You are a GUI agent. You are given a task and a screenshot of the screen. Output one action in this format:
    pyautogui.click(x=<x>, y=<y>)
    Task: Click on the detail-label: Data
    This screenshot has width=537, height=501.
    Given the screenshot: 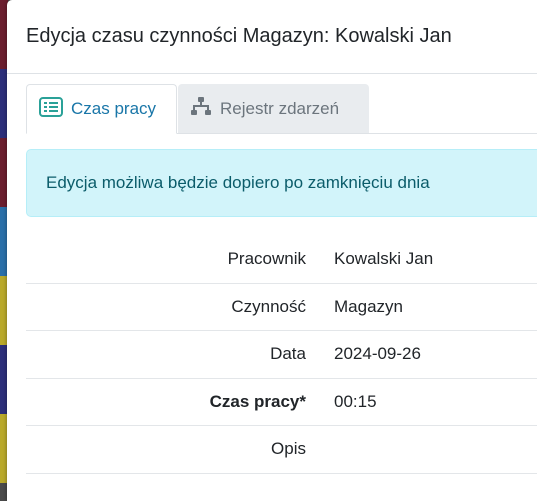 What is the action you would take?
    pyautogui.click(x=288, y=354)
    